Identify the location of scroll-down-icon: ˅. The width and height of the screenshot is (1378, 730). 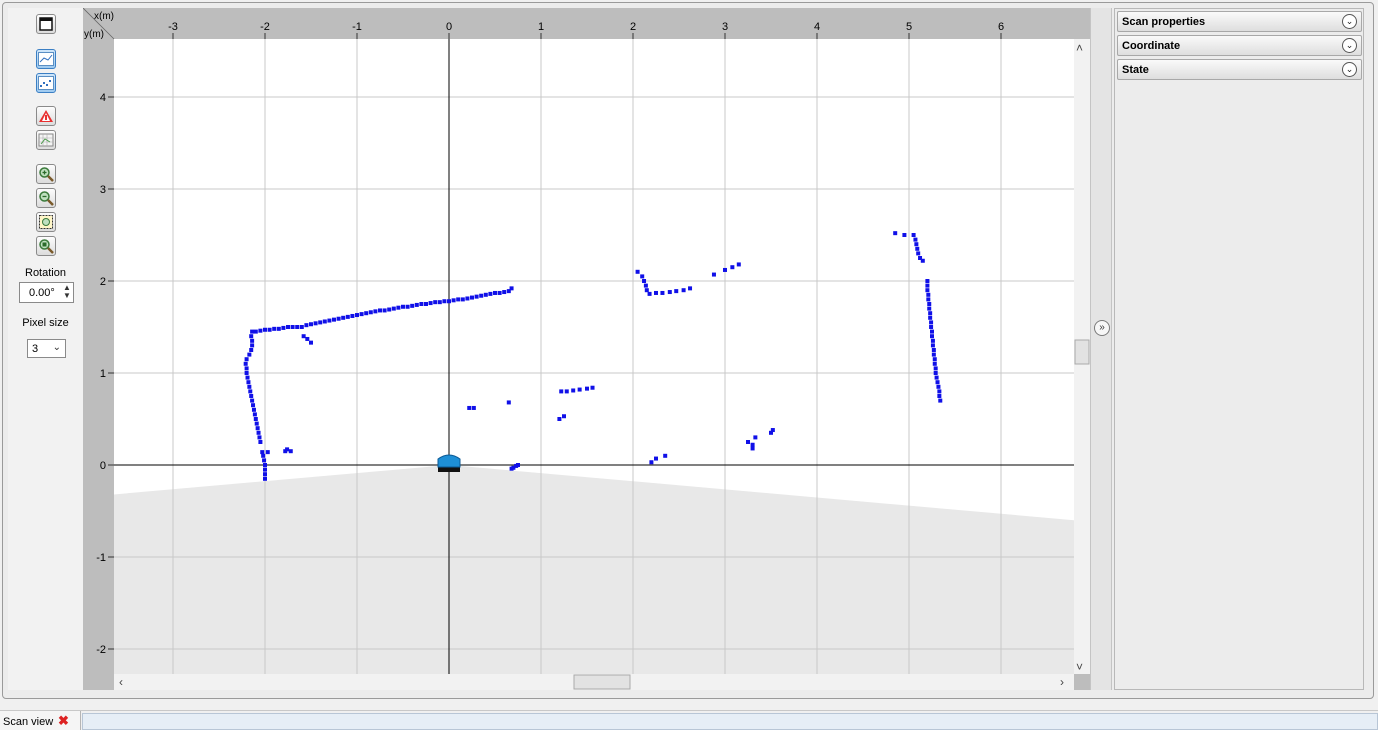
(1079, 667).